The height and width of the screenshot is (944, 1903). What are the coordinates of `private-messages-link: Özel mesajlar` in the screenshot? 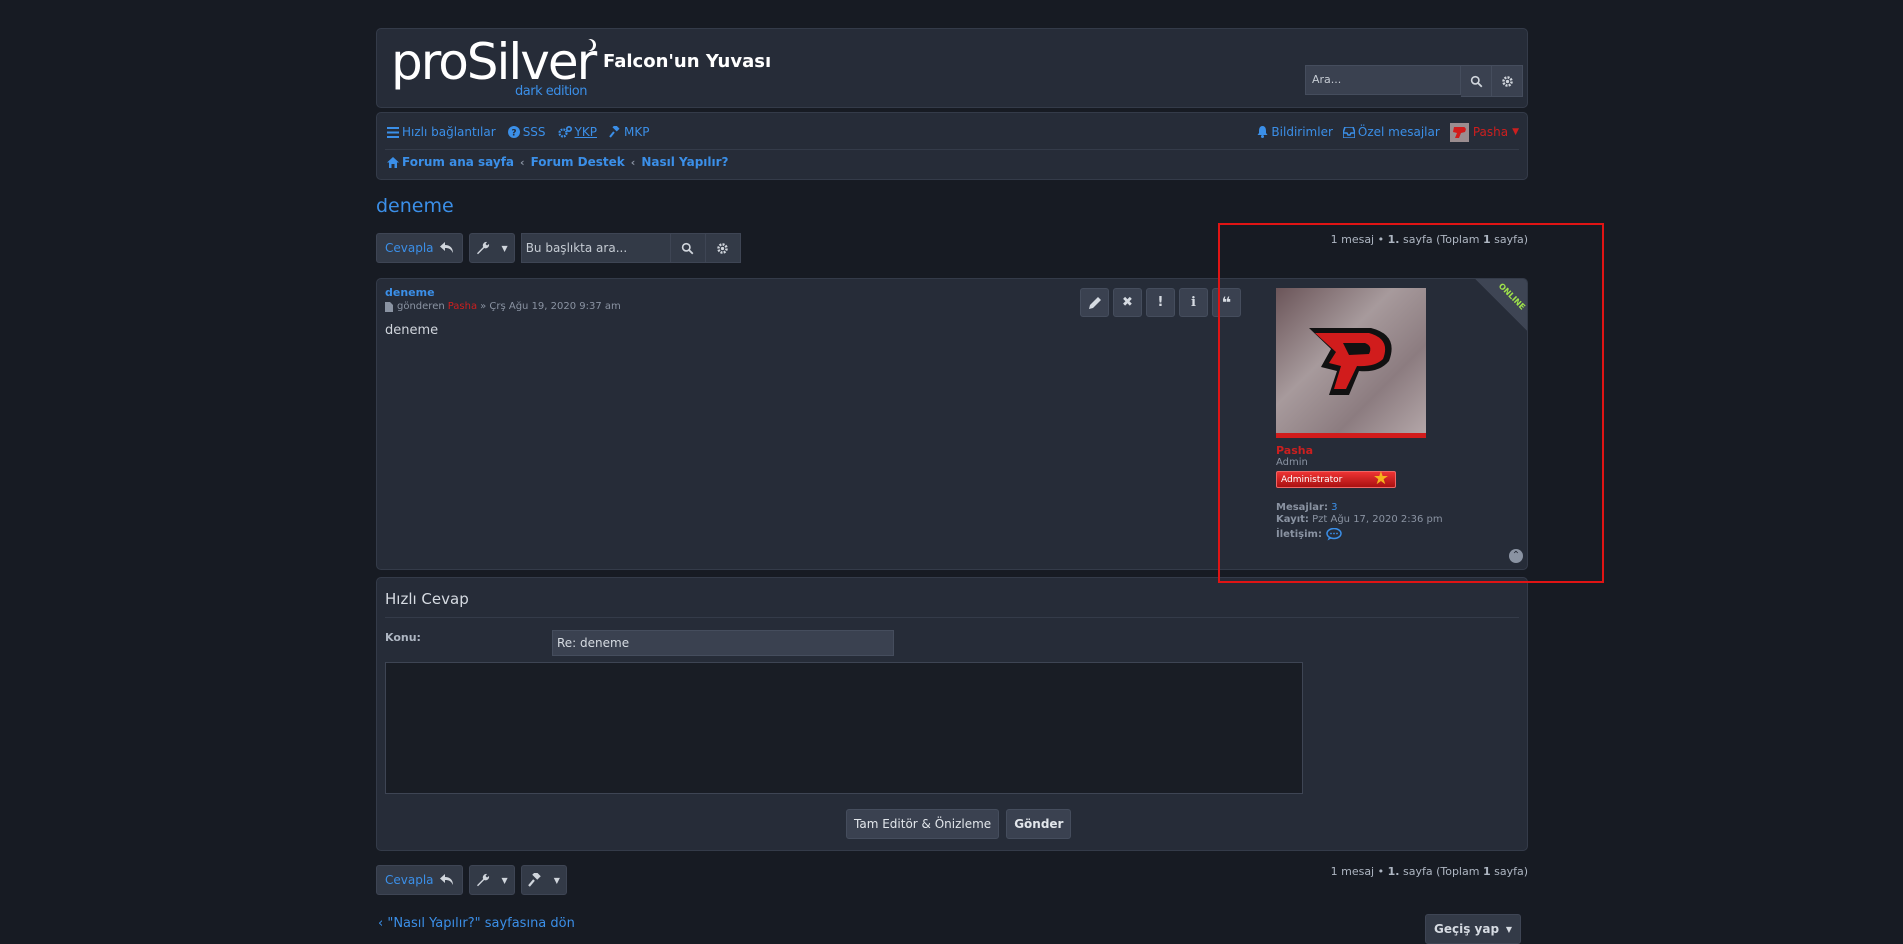 It's located at (1391, 132).